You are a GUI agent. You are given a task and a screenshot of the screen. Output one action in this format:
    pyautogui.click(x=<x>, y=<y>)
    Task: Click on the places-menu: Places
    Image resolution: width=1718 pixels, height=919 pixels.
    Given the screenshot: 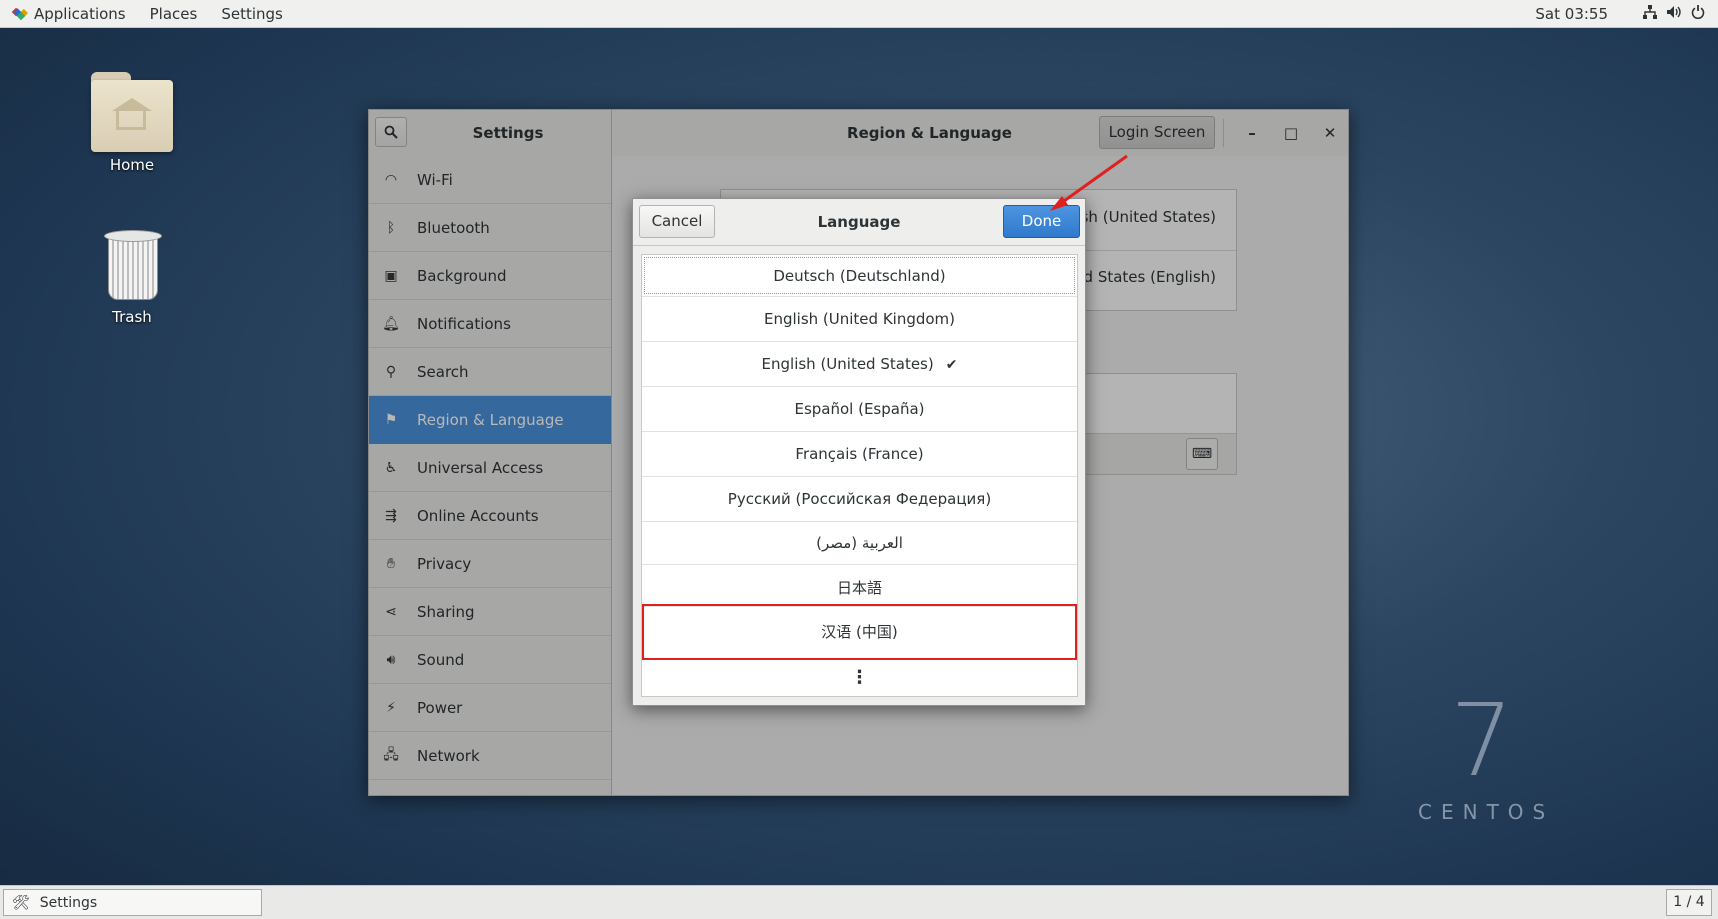 What is the action you would take?
    pyautogui.click(x=174, y=13)
    